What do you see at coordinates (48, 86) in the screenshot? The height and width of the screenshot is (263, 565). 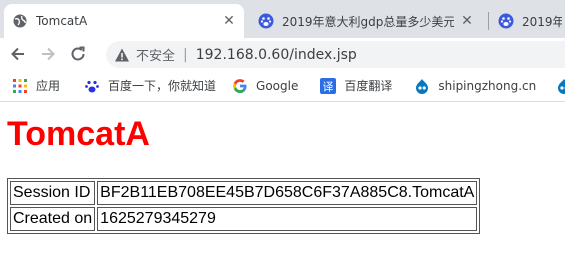 I see `bookmark-label: 应用` at bounding box center [48, 86].